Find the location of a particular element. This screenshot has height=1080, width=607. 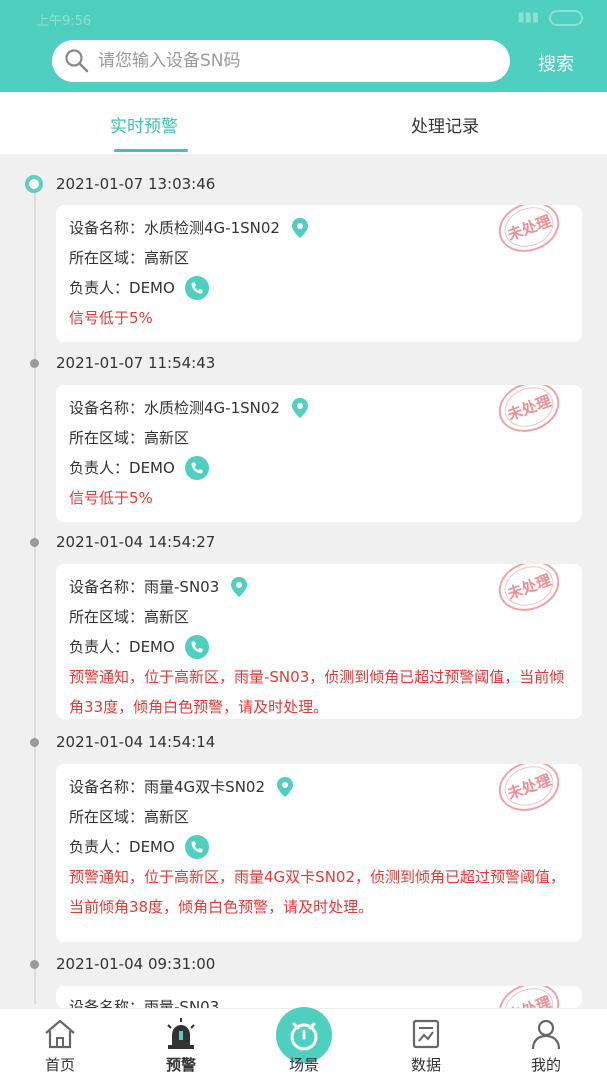

alert-time: 2021-01-04 14:54:14 is located at coordinates (136, 742).